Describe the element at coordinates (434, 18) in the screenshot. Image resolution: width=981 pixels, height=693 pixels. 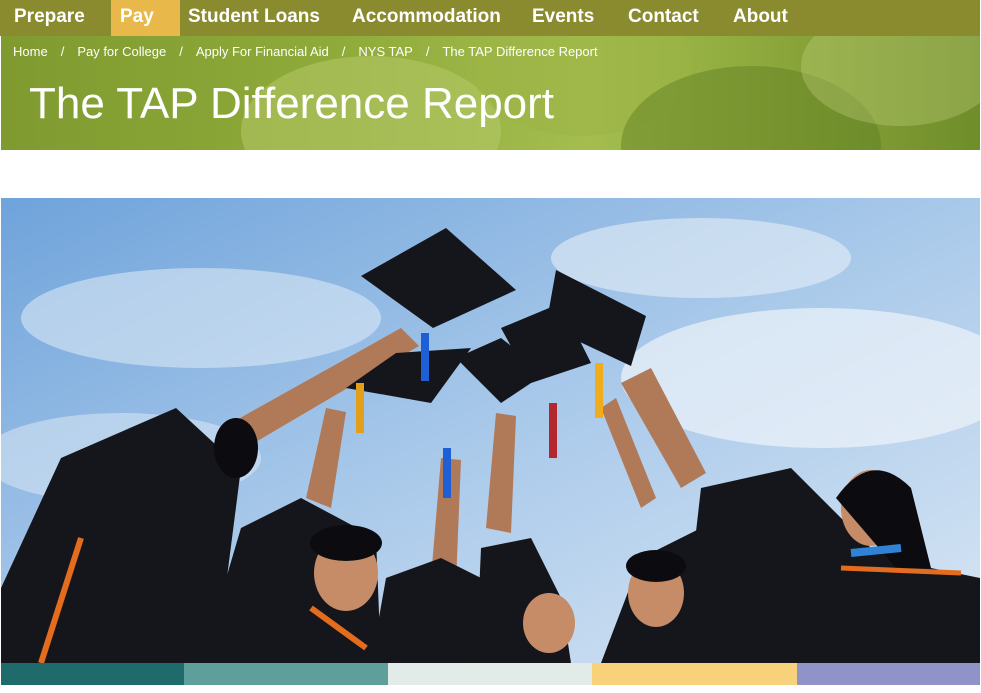
I see `nav-item-accommodation: Accommodation` at that location.